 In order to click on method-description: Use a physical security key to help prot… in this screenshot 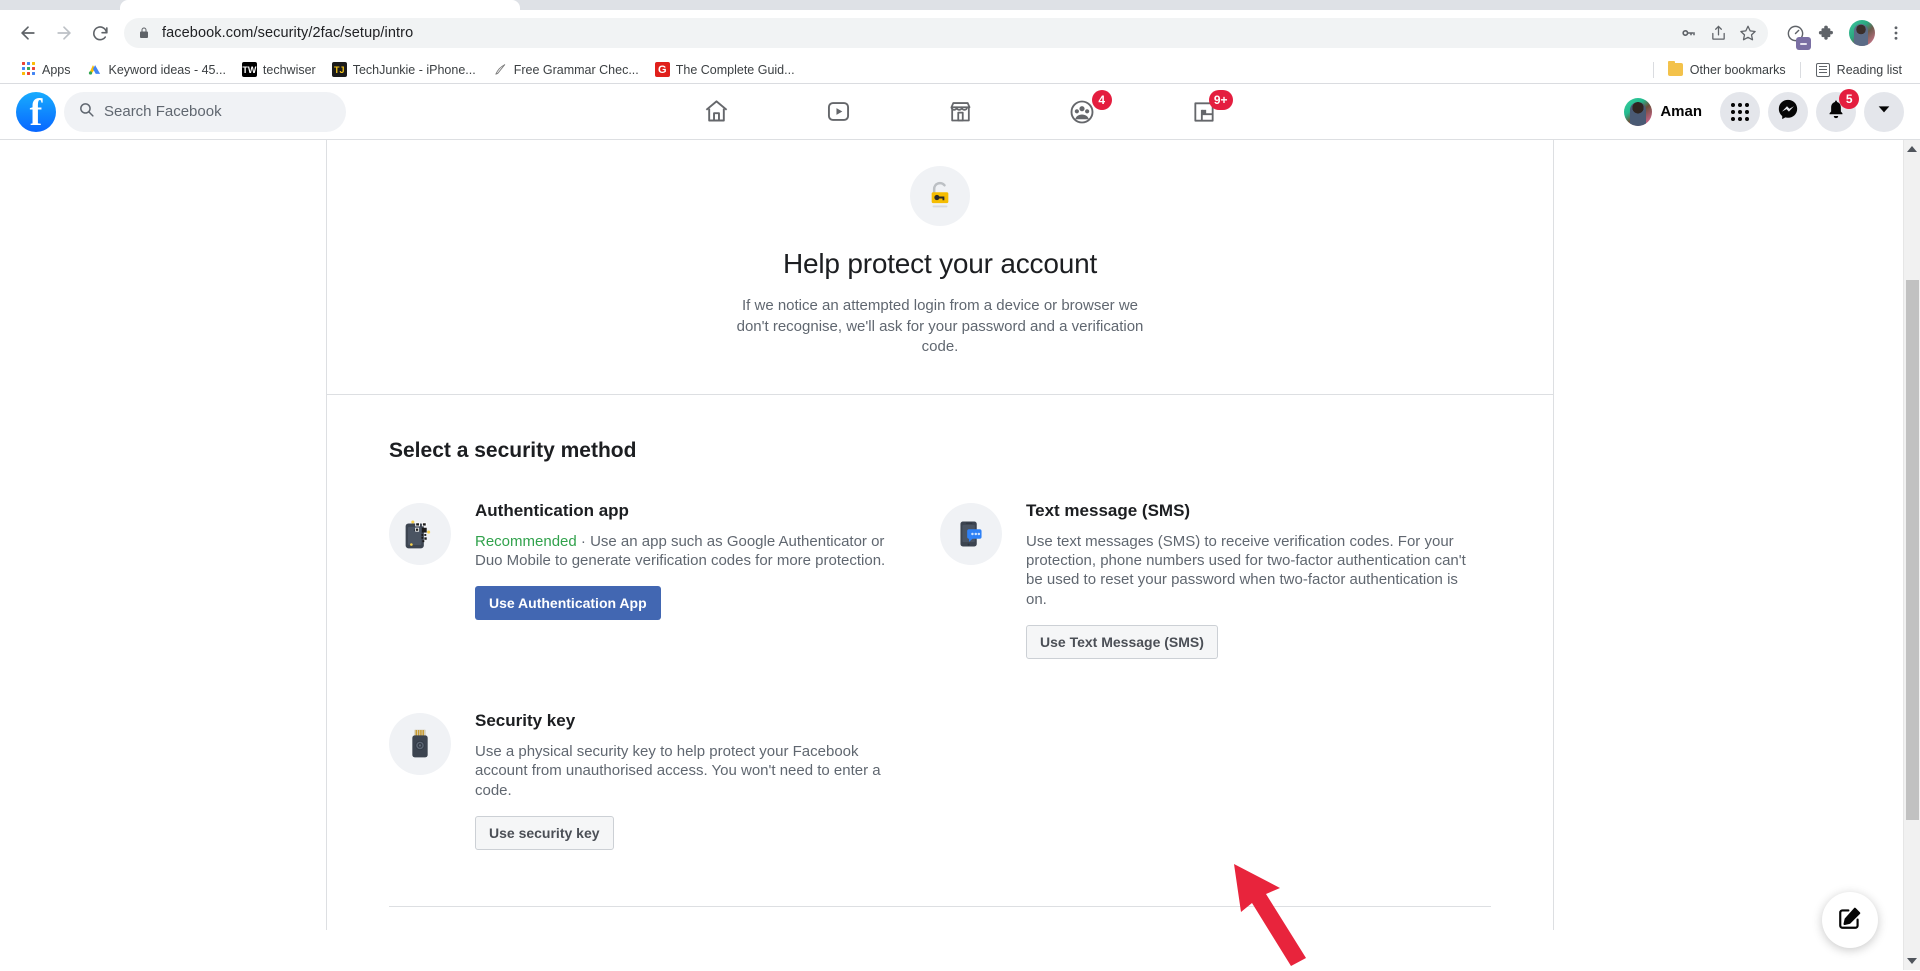, I will do `click(678, 771)`.